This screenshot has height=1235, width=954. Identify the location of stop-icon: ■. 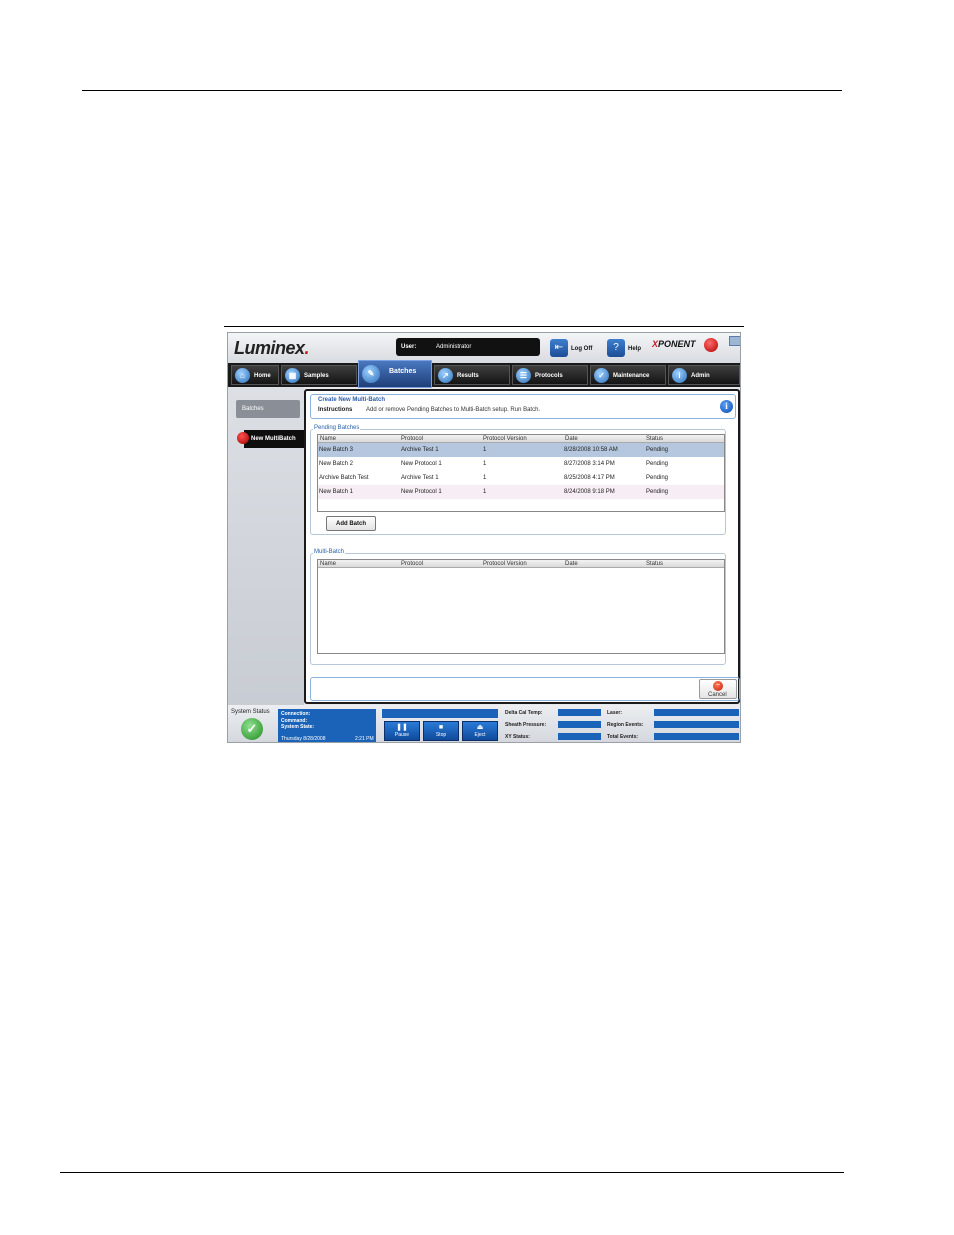
(441, 727).